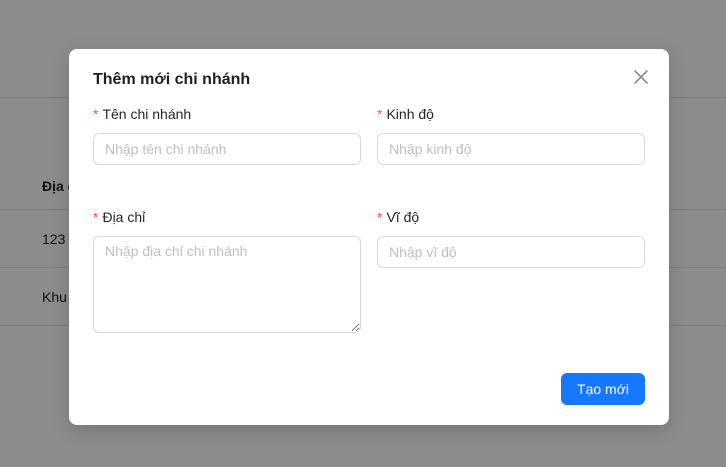 The image size is (726, 467). What do you see at coordinates (403, 217) in the screenshot?
I see `latitude-label-text: Vĩ độ` at bounding box center [403, 217].